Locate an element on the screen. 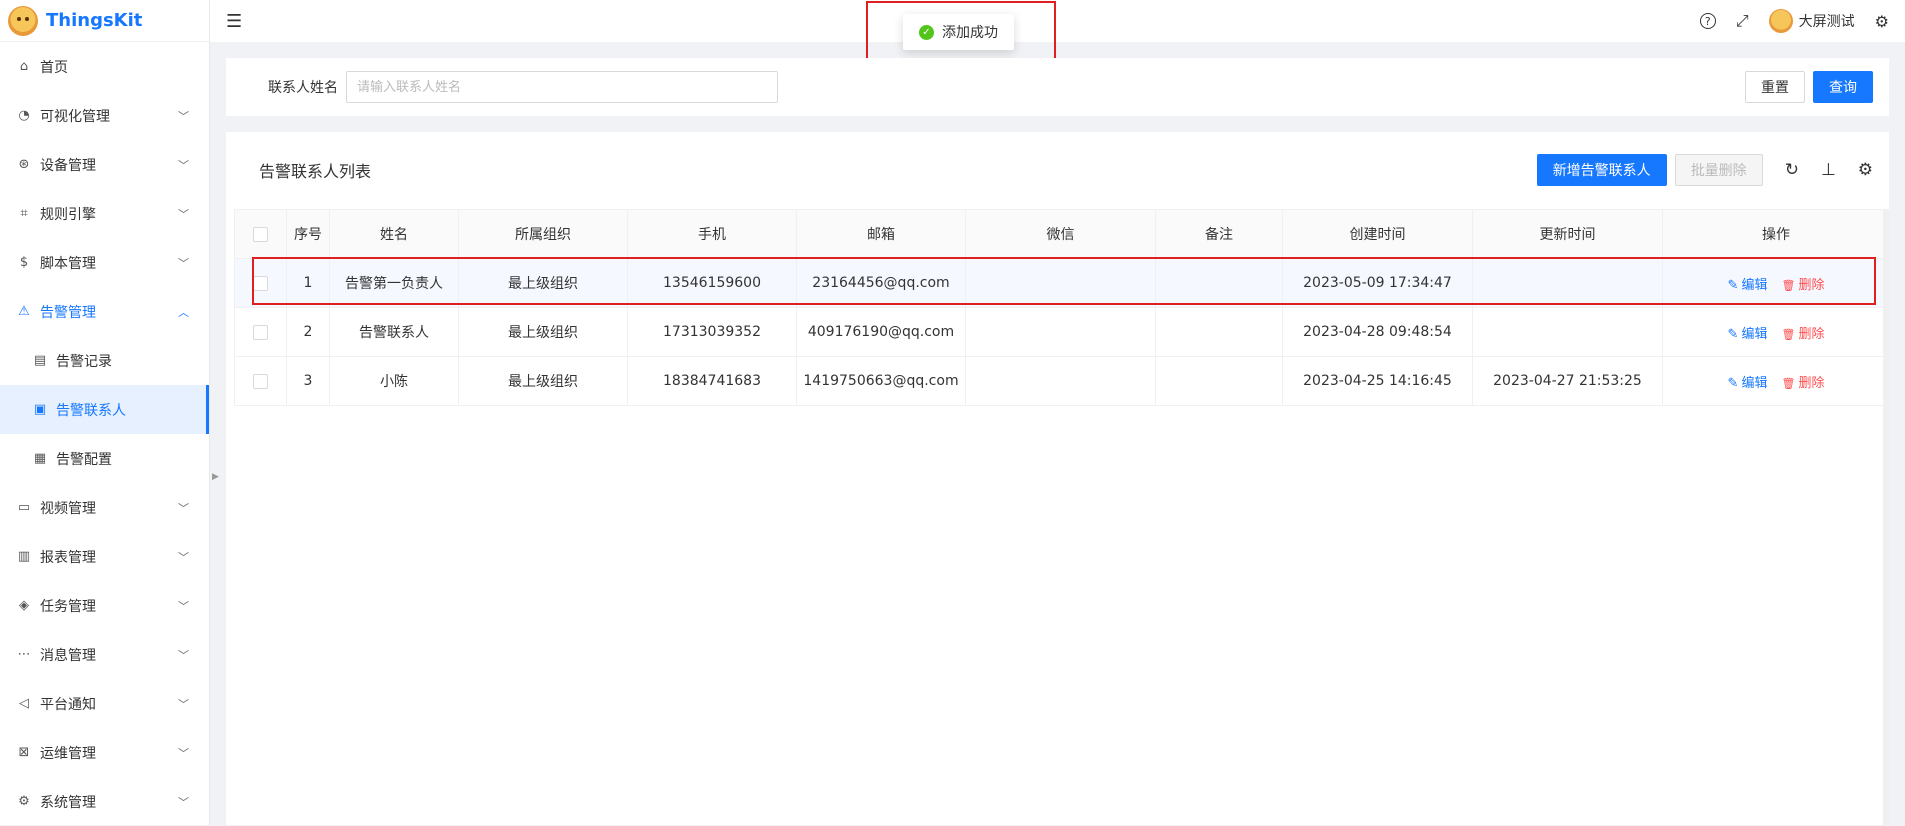  sidebar-item-label: 脚本管理 is located at coordinates (68, 263).